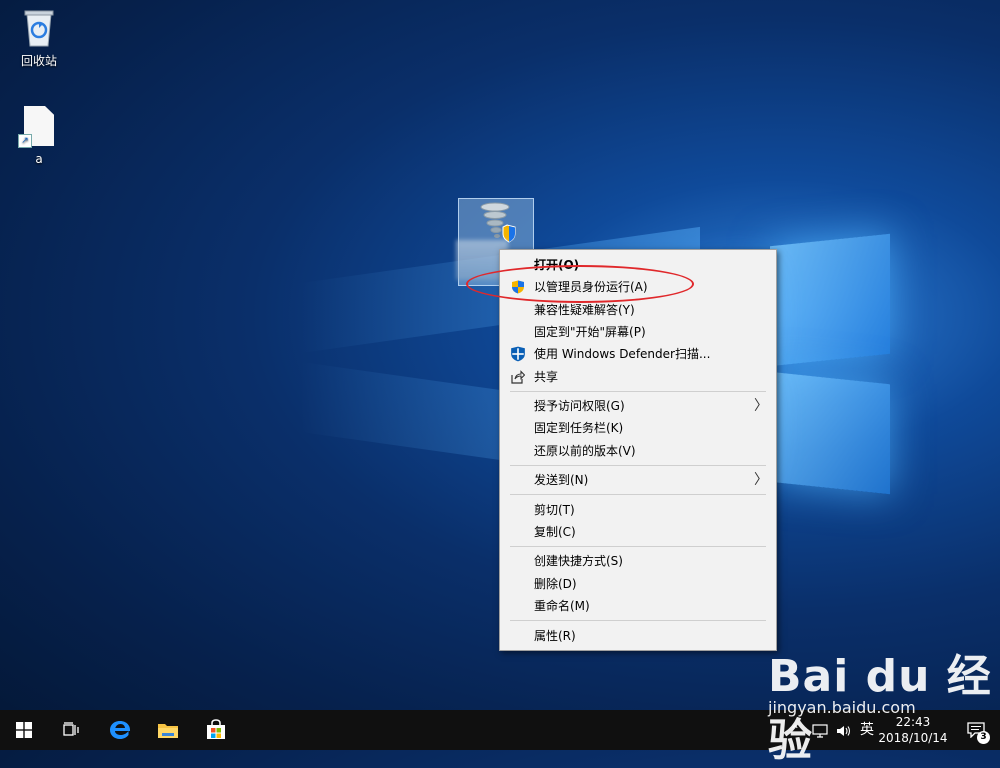 The width and height of the screenshot is (1000, 768). Describe the element at coordinates (518, 377) in the screenshot. I see `share-icon` at that location.